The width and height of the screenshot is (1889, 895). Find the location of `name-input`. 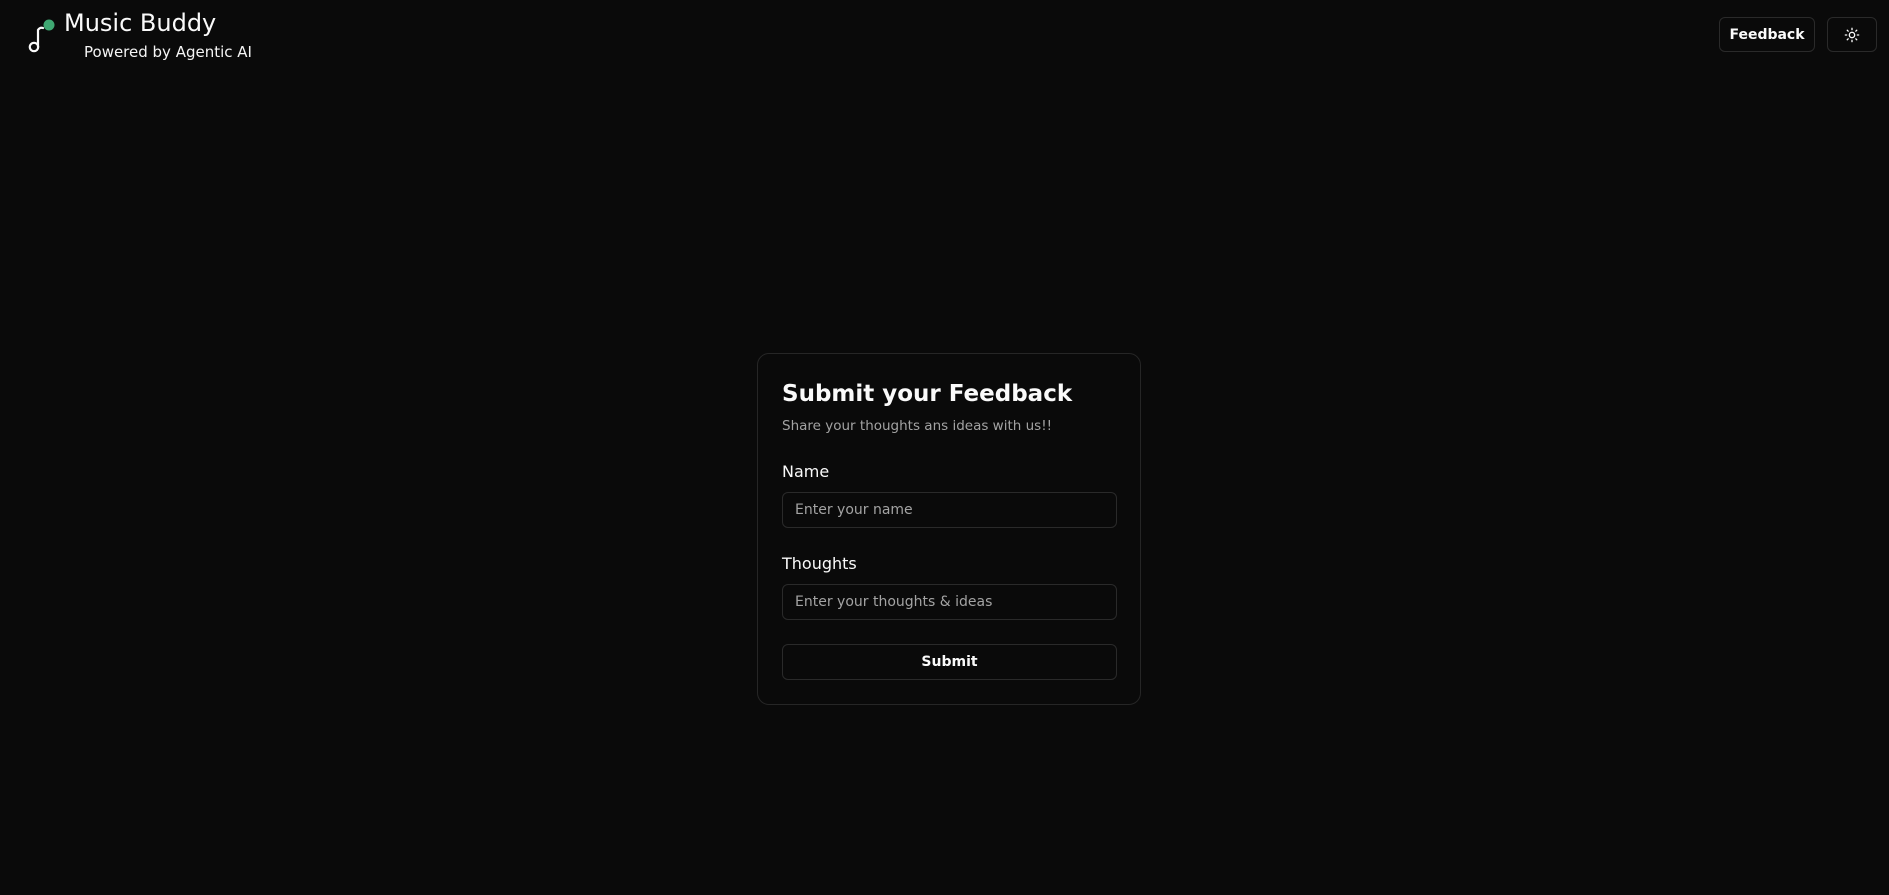

name-input is located at coordinates (949, 510).